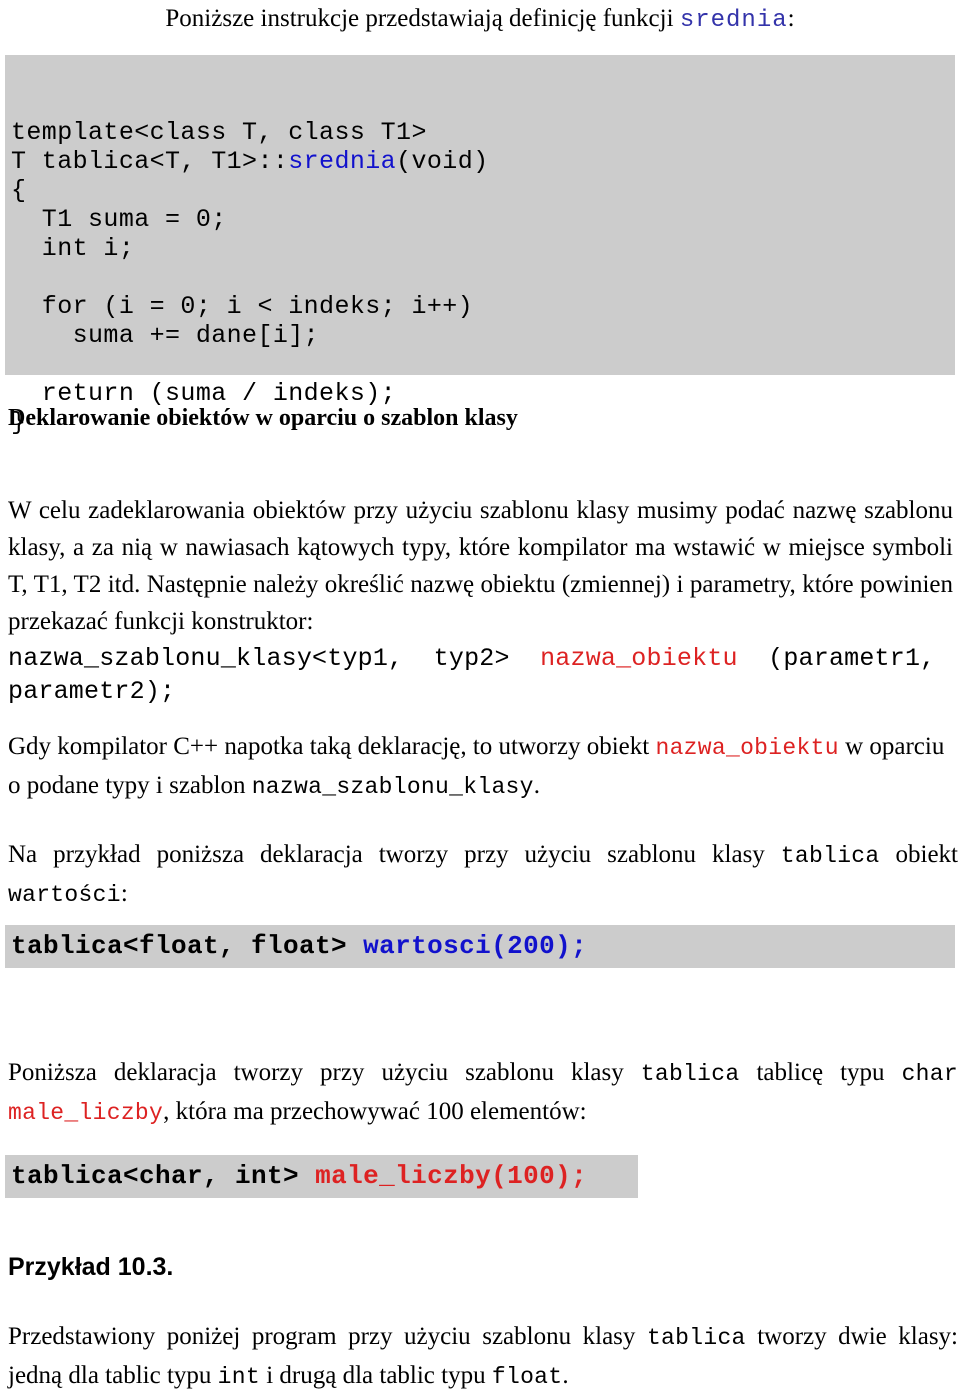  What do you see at coordinates (91, 1267) in the screenshot?
I see `section-heading-przyklad: Przykład 10.3.` at bounding box center [91, 1267].